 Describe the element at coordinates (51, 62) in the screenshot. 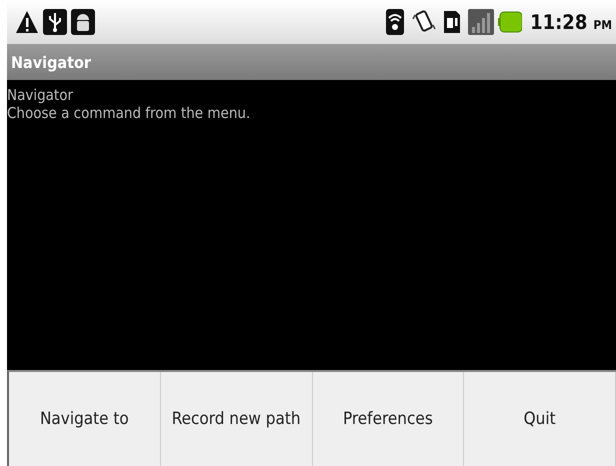

I see `window-title: Navigator` at that location.